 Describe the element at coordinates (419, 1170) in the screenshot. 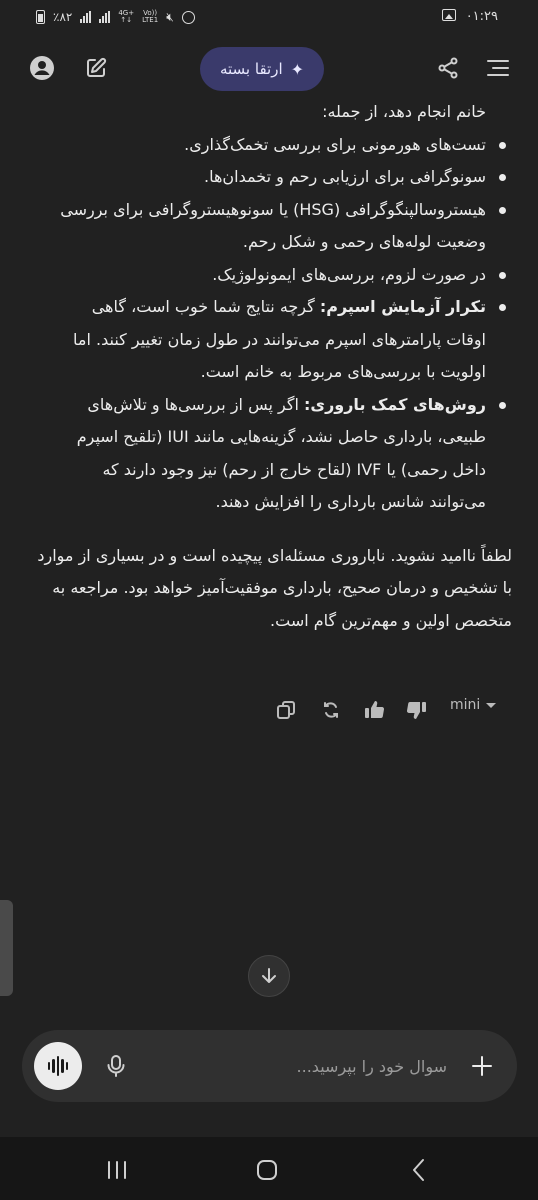

I see `back-icon` at that location.